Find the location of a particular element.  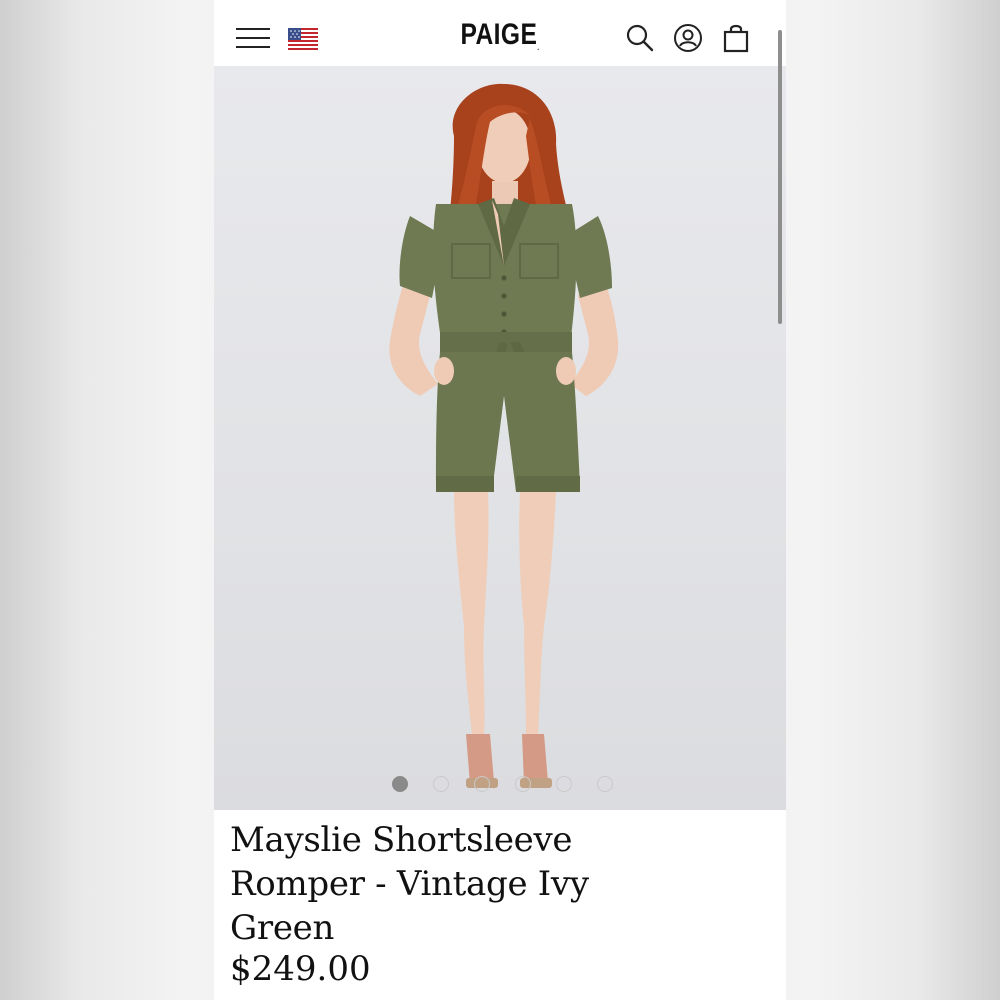

account-icon is located at coordinates (688, 38).